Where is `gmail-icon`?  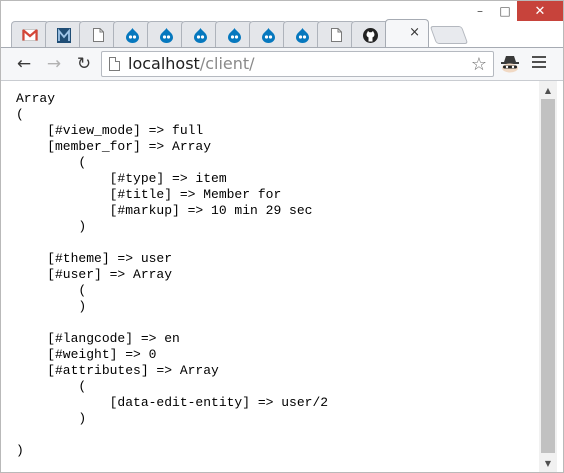 gmail-icon is located at coordinates (30, 35).